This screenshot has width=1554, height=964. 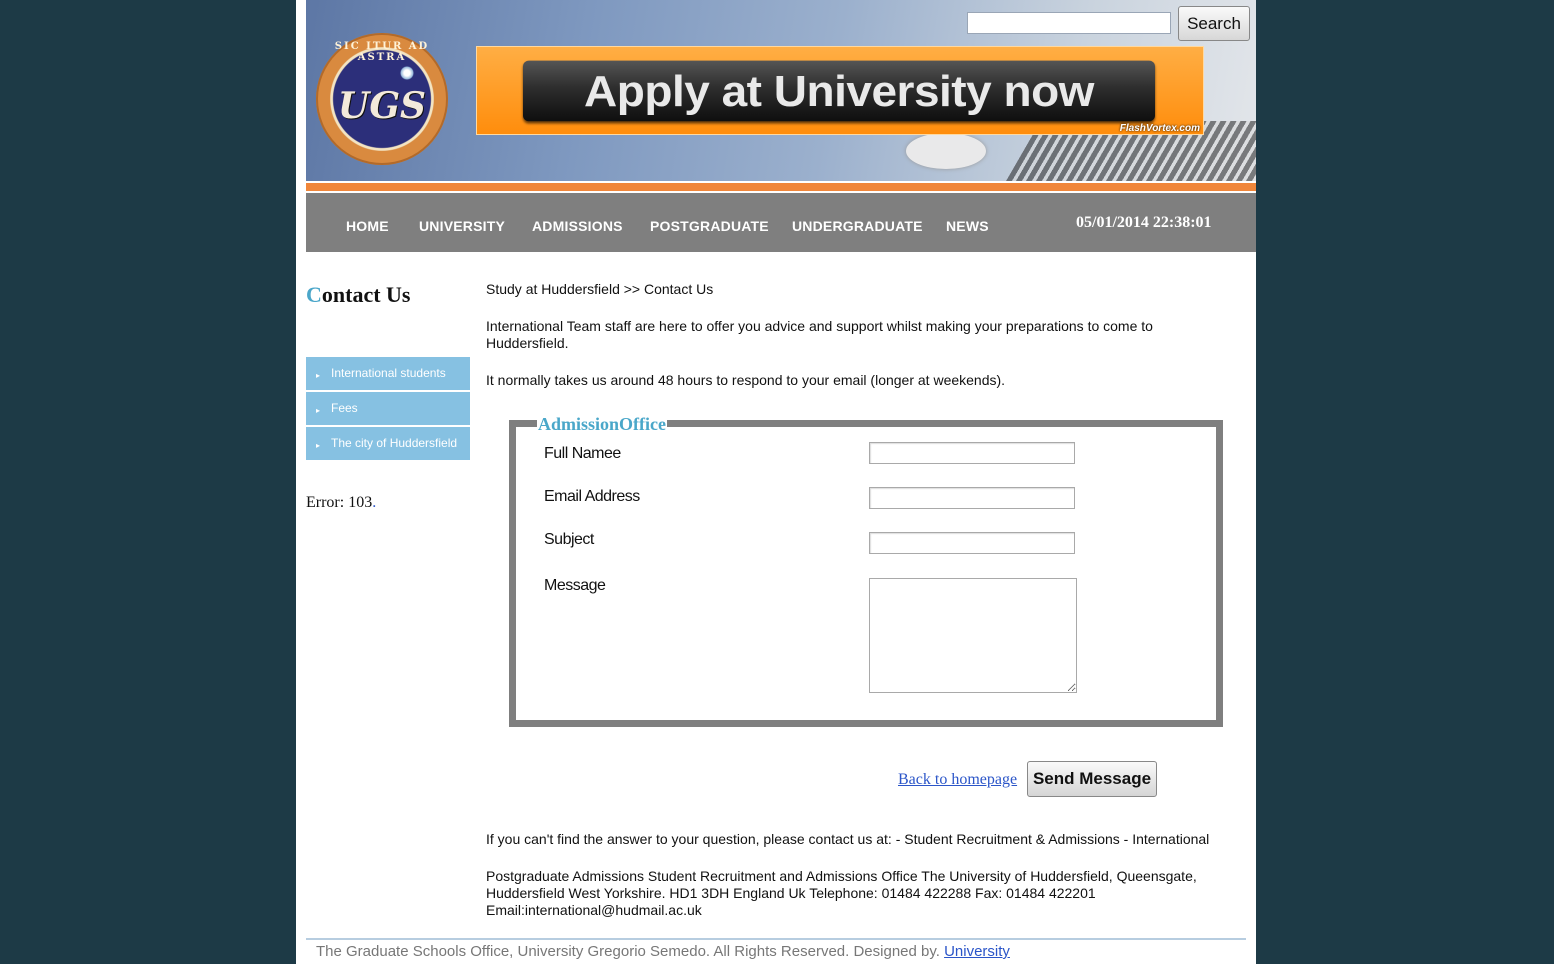 I want to click on footer-divider, so click(x=776, y=939).